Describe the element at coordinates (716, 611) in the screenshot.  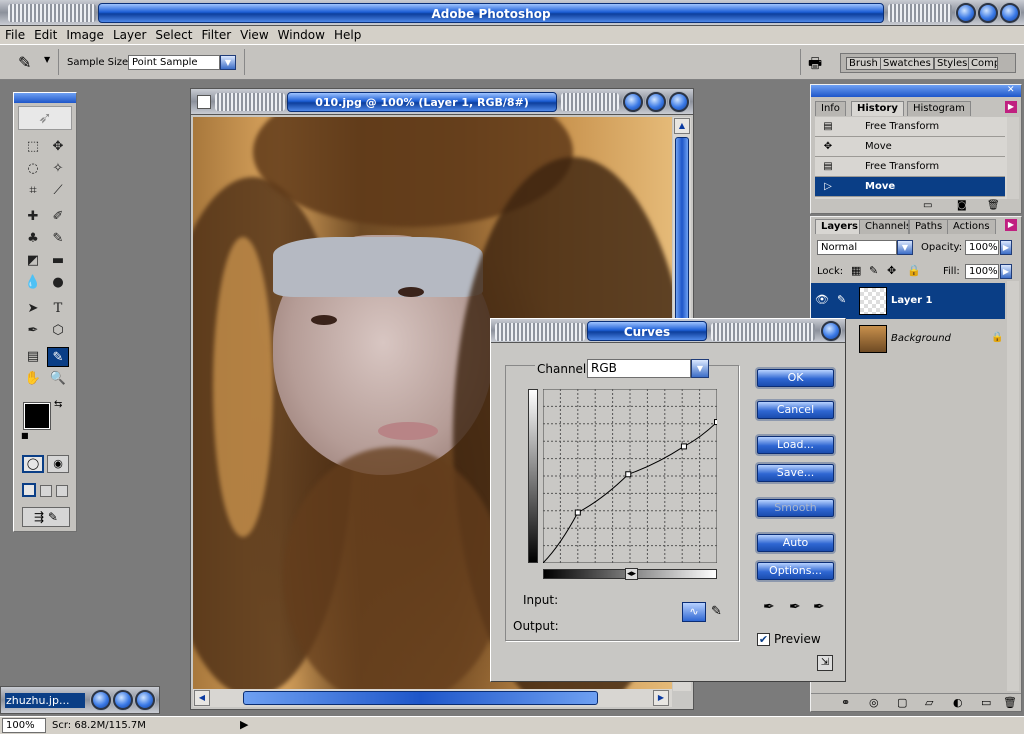
I see `pencil-mode-icon: ✎` at that location.